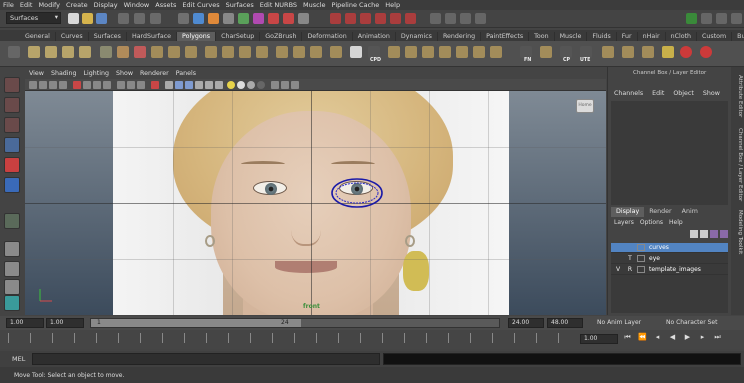 The height and width of the screenshot is (383, 744). What do you see at coordinates (14, 52) in the screenshot?
I see `shelf-menu-icon` at bounding box center [14, 52].